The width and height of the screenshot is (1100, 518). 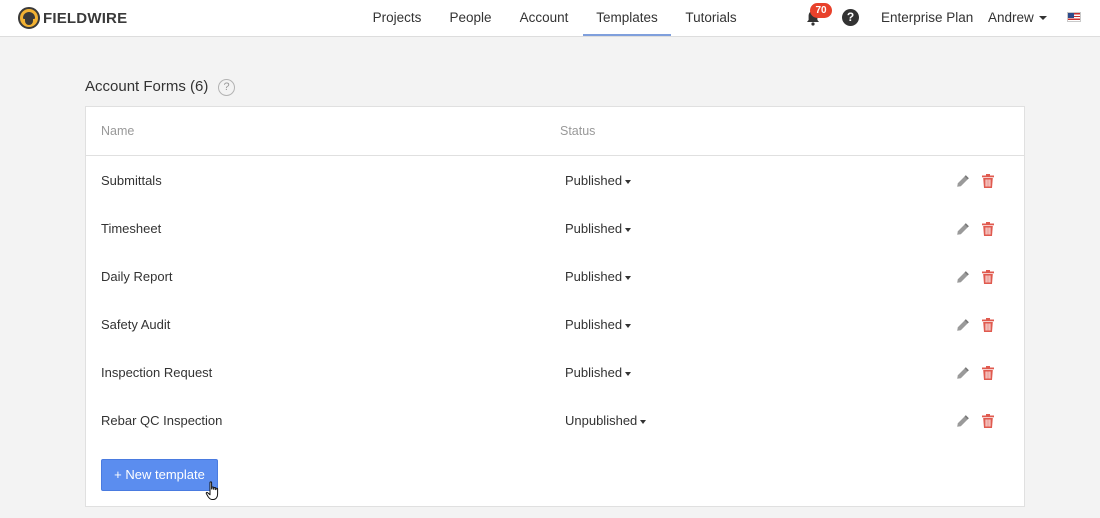 I want to click on table-row: Safety Audit Published, so click(x=555, y=325).